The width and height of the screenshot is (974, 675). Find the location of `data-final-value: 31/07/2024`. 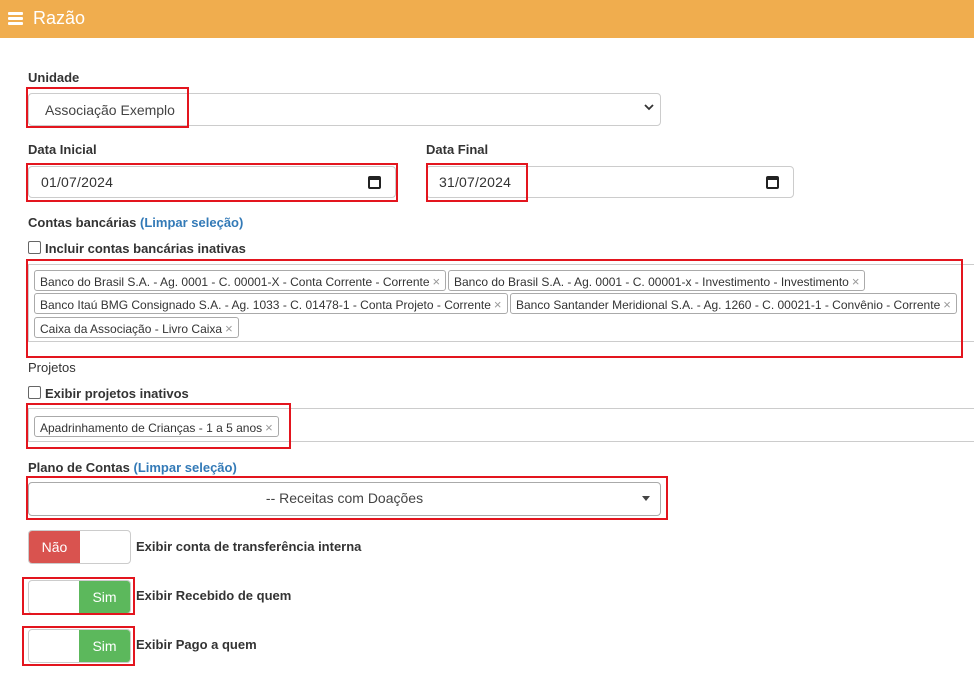

data-final-value: 31/07/2024 is located at coordinates (475, 182).